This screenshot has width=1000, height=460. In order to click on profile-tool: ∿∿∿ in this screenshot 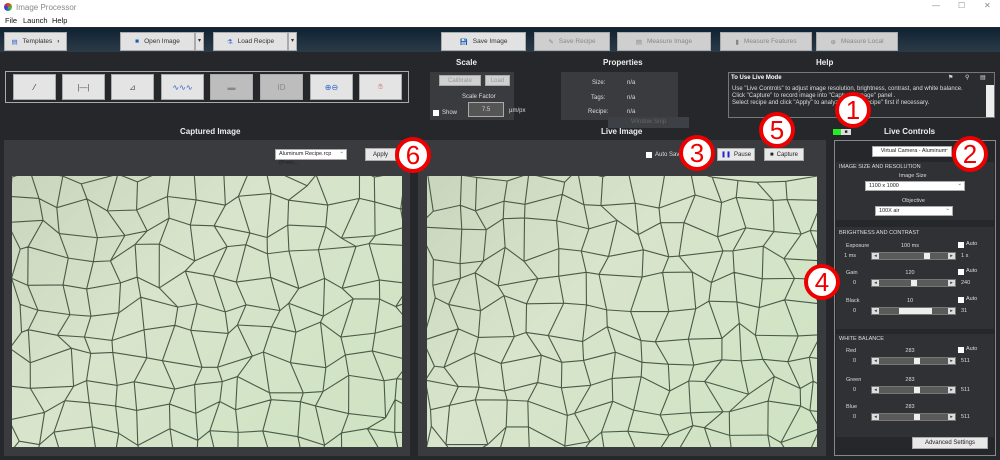, I will do `click(182, 87)`.